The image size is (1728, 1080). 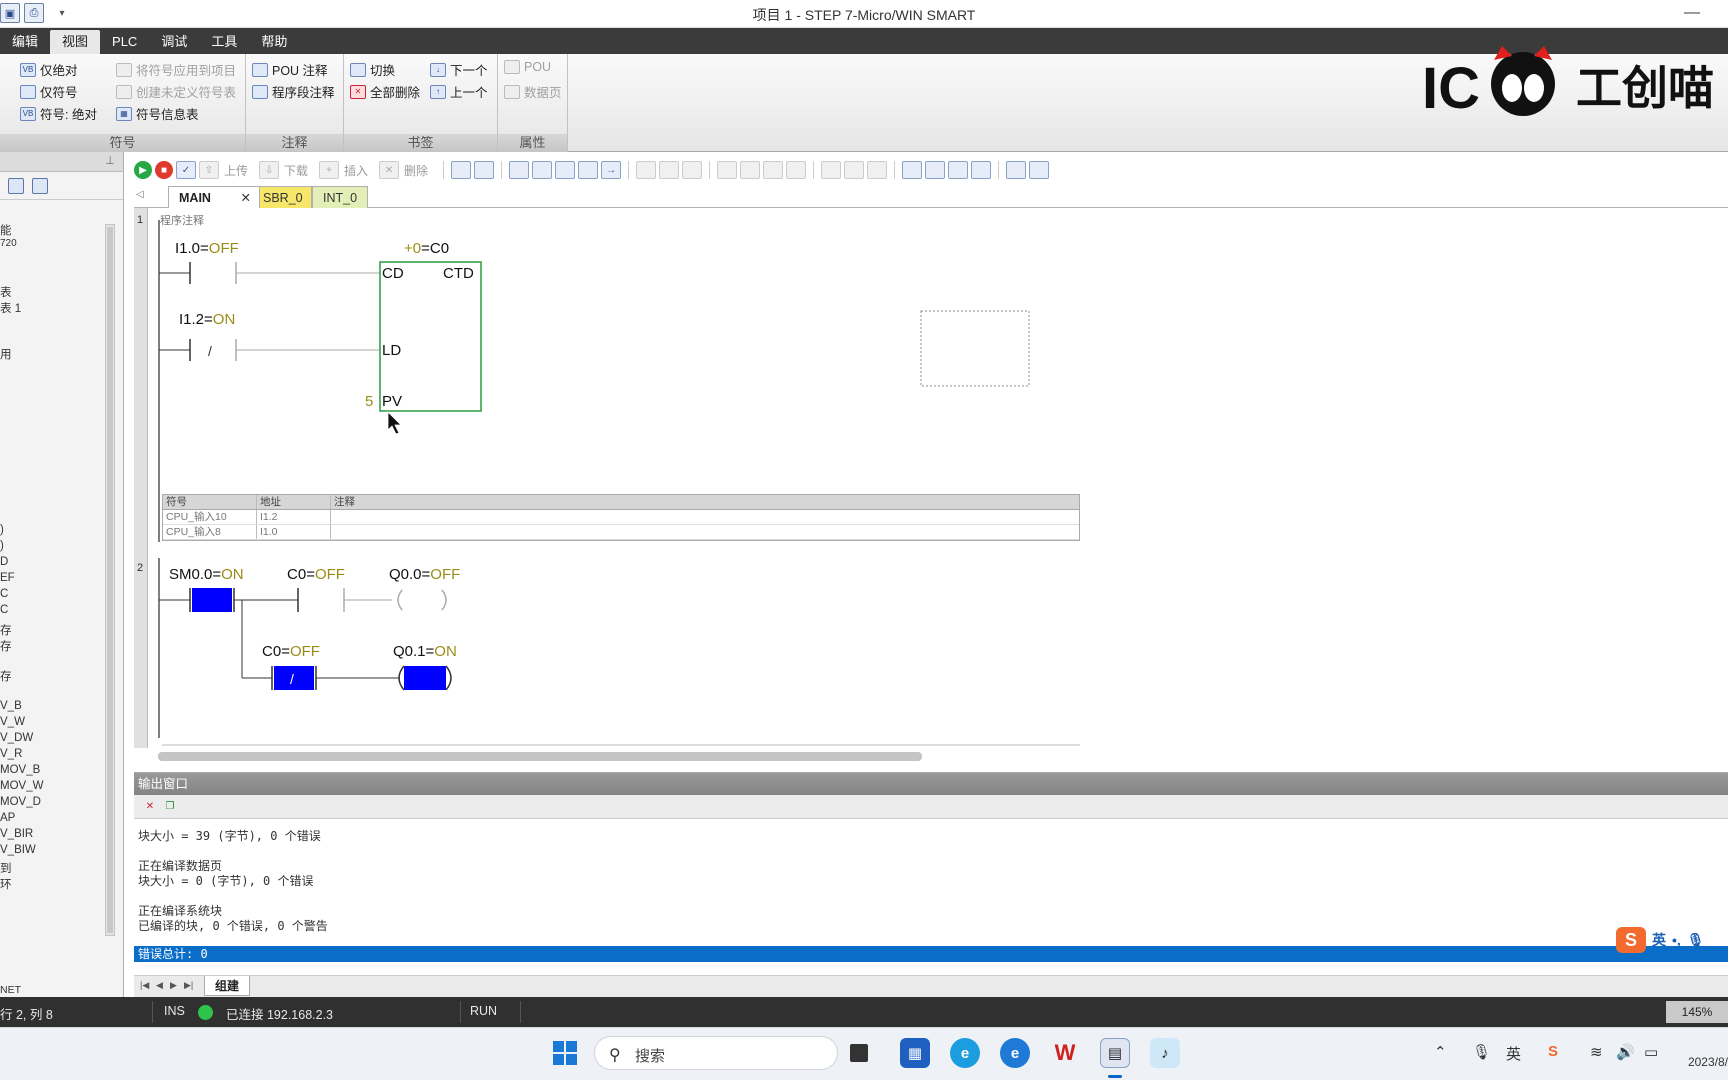 I want to click on bookmark-toggle-icon, so click(x=519, y=170).